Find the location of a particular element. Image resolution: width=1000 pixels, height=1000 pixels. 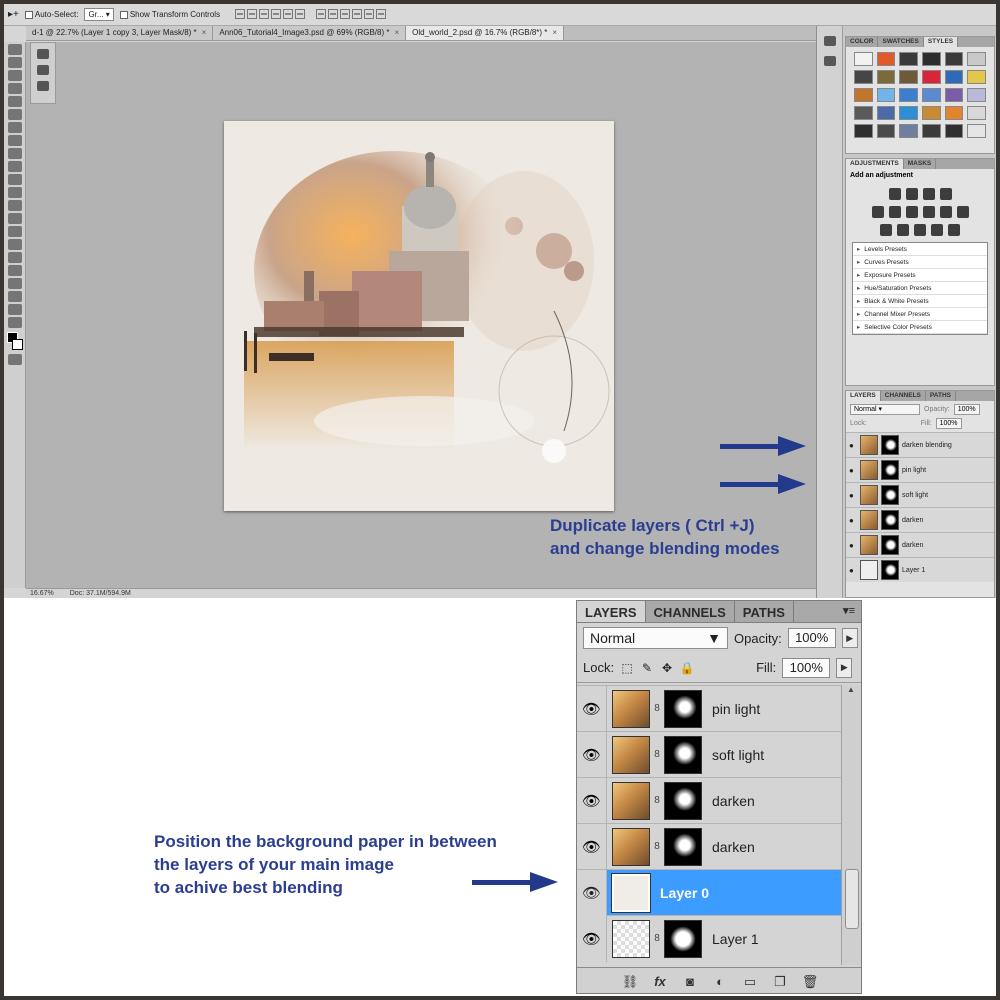

hand-tool-icon is located at coordinates (14, 309).